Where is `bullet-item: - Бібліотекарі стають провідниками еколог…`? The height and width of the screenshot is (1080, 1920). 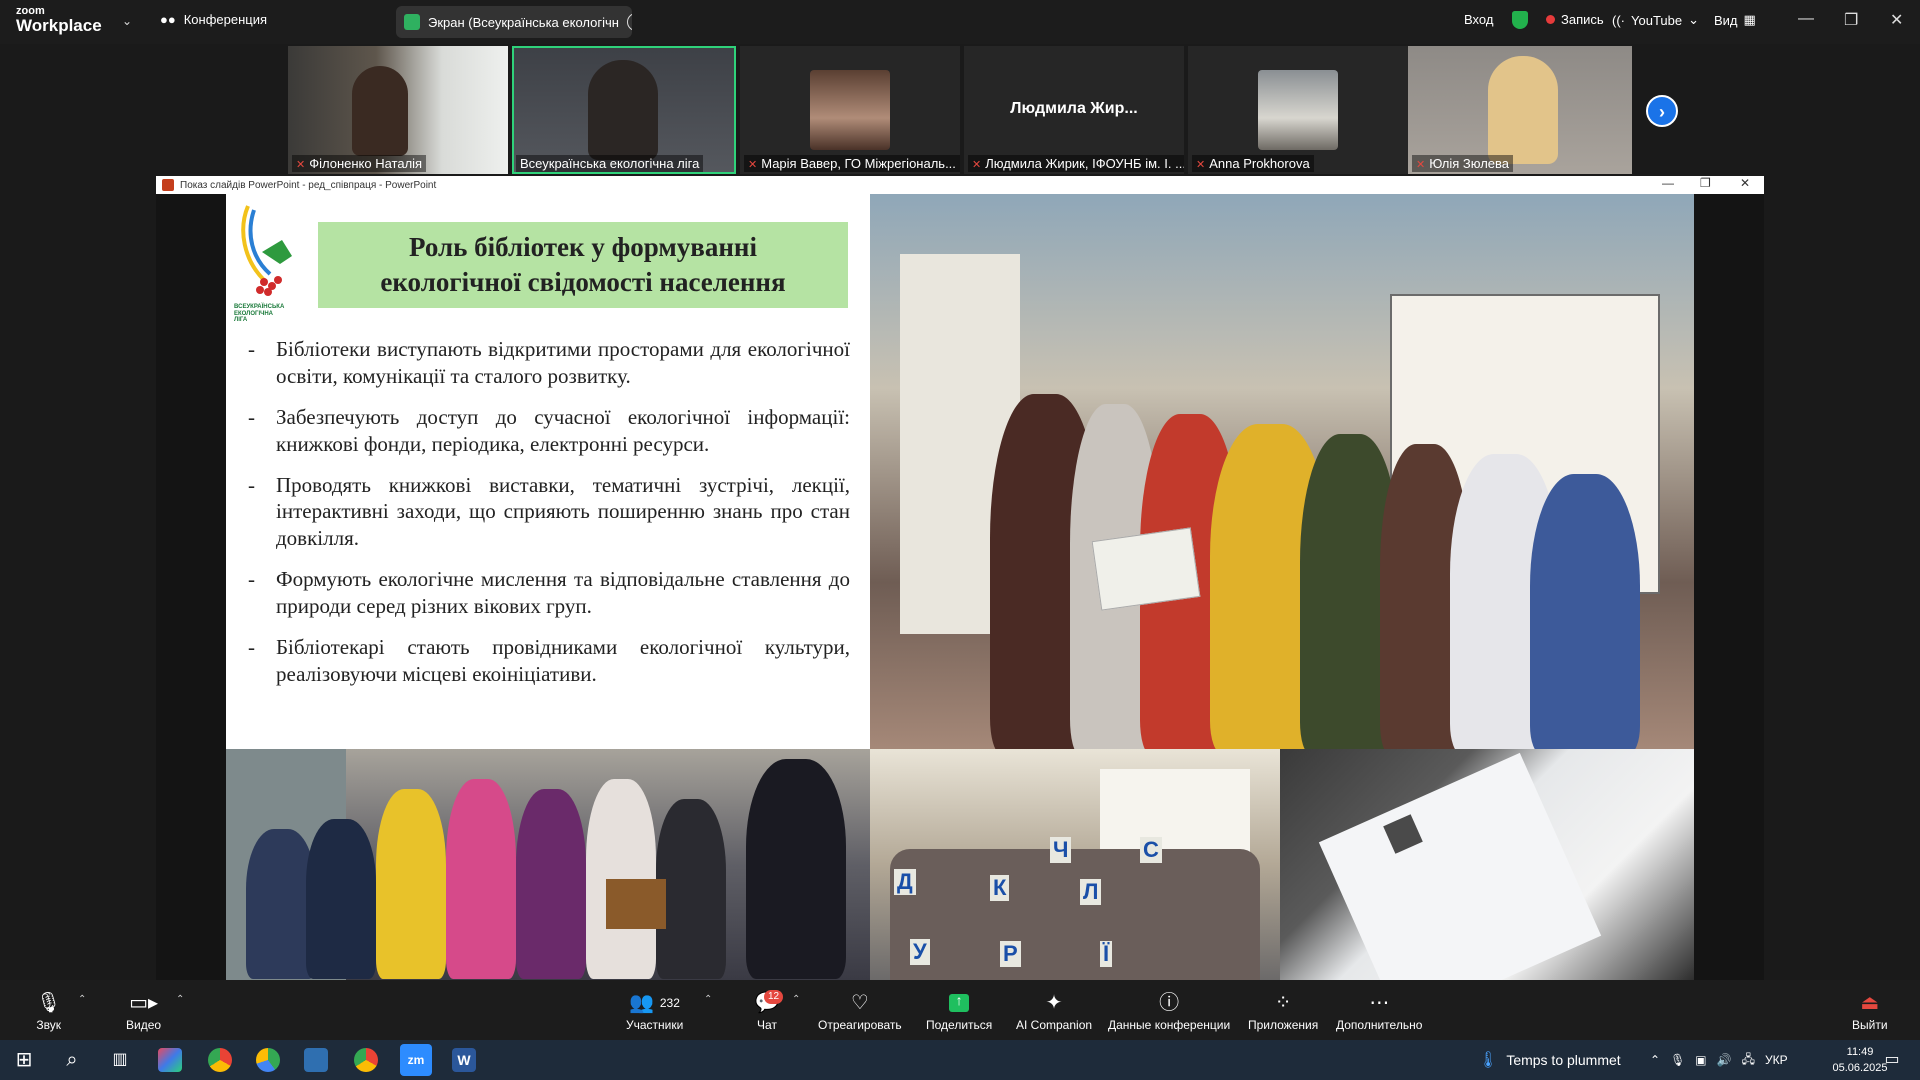
bullet-item: - Бібліотекарі стають провідниками еколог… is located at coordinates (549, 660).